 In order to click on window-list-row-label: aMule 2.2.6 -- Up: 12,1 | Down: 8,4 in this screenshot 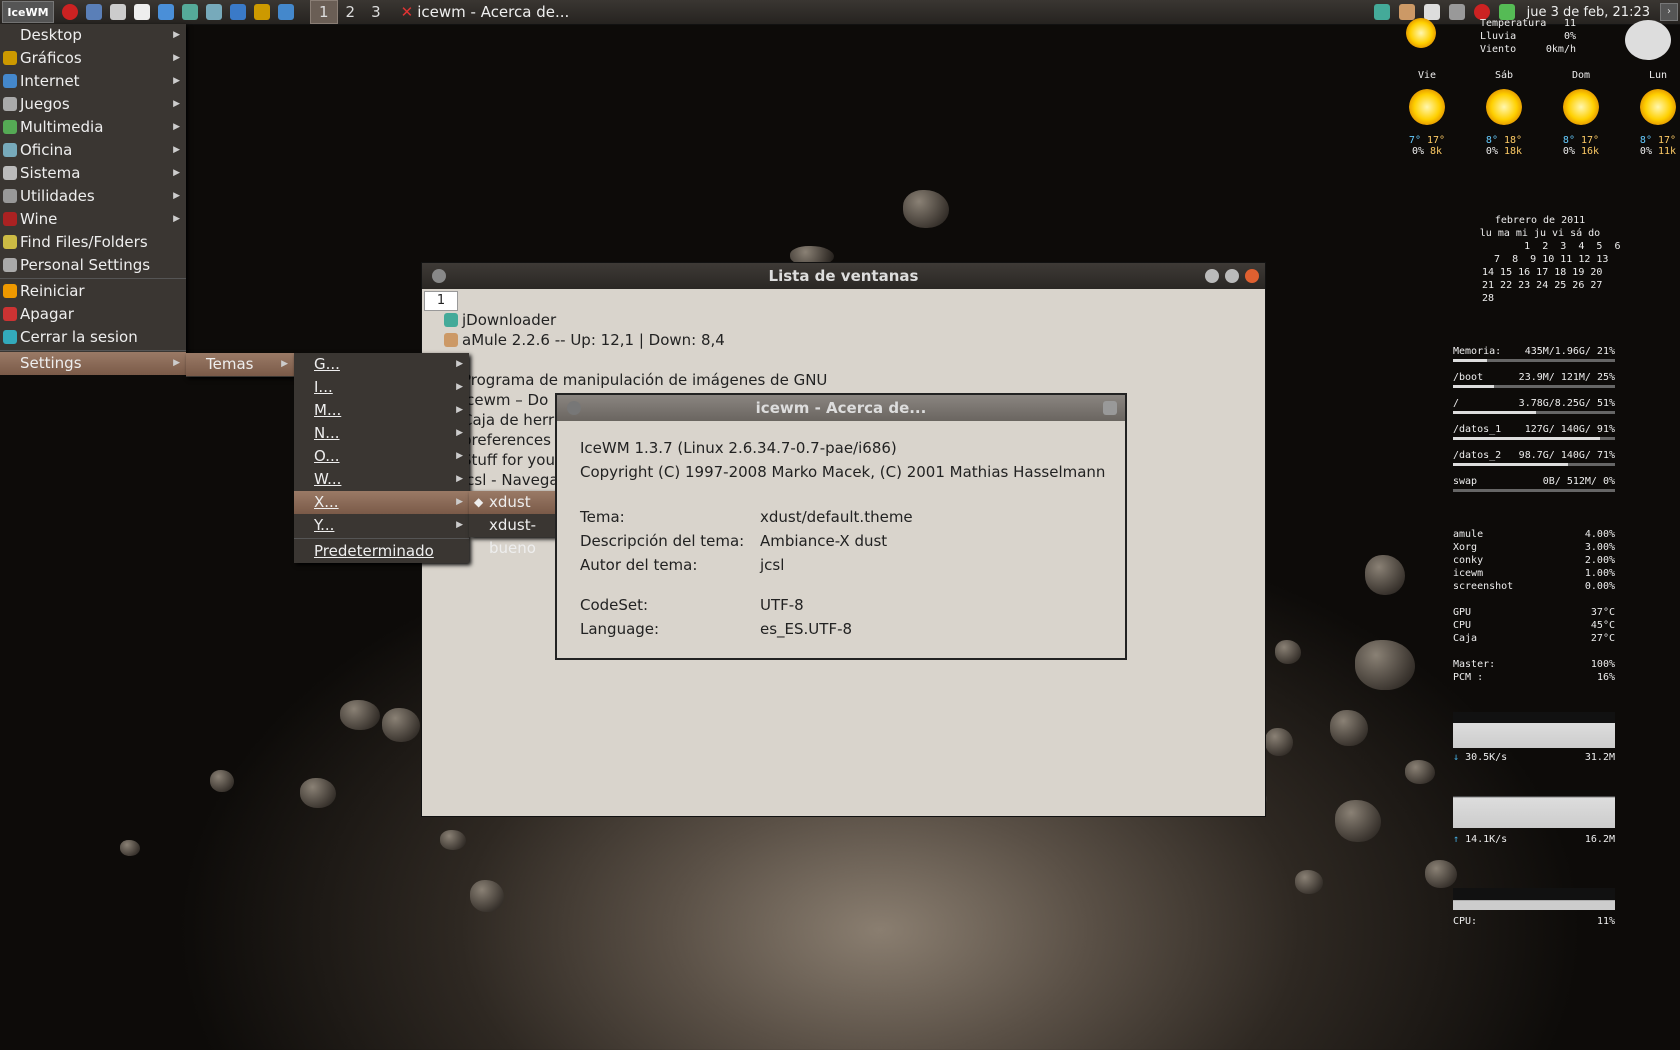, I will do `click(593, 340)`.